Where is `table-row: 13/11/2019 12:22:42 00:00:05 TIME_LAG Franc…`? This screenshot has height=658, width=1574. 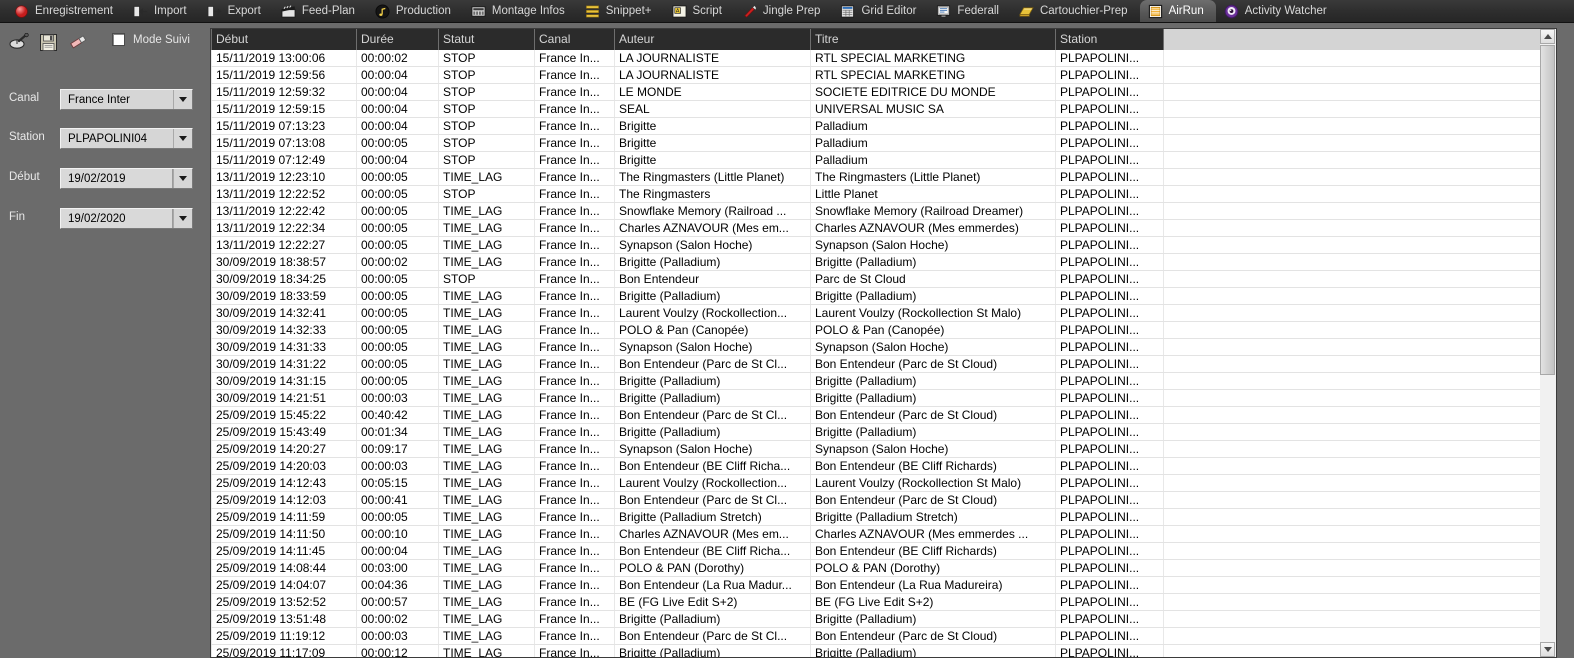
table-row: 13/11/2019 12:22:42 00:00:05 TIME_LAG Franc… is located at coordinates (883, 211).